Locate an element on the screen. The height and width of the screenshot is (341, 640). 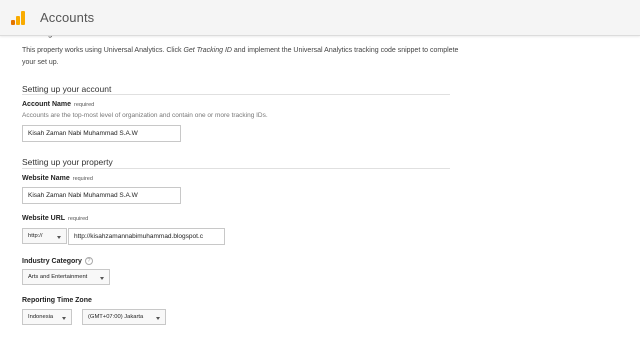
page-title: Accounts is located at coordinates (67, 17).